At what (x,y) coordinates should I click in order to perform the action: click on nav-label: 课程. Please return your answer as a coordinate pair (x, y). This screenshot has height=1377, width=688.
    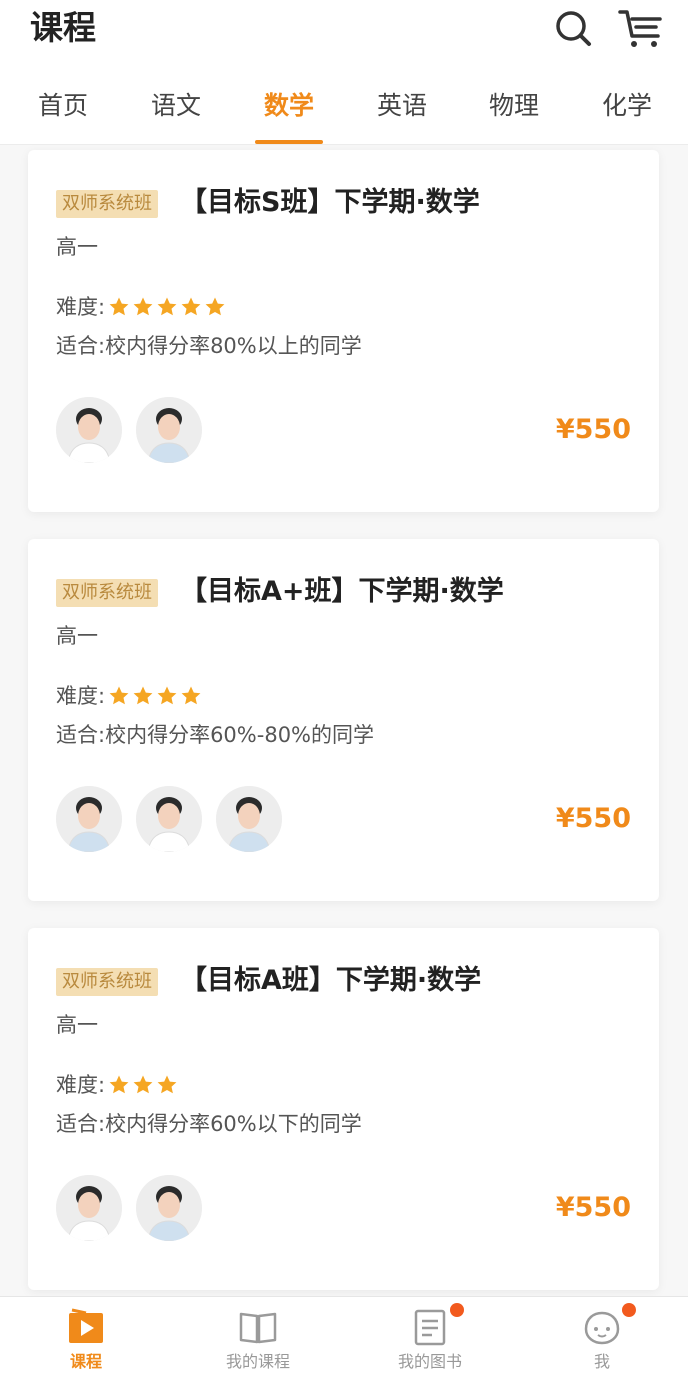
    Looking at the image, I should click on (85, 1361).